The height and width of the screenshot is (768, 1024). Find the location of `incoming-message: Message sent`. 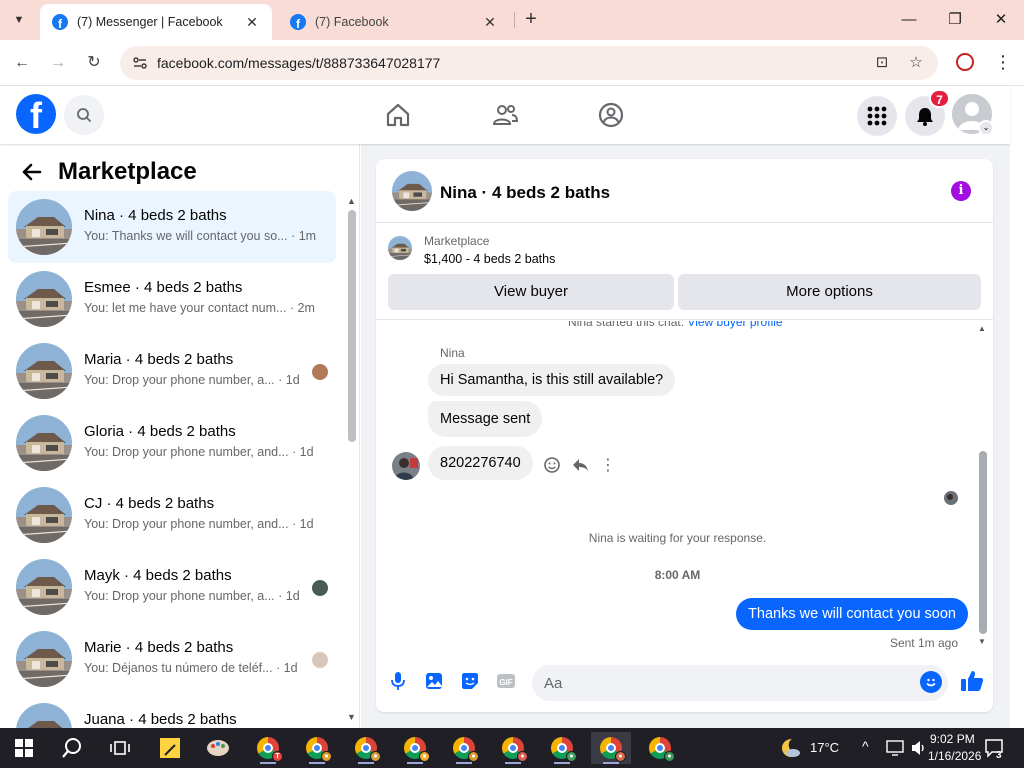

incoming-message: Message sent is located at coordinates (485, 419).